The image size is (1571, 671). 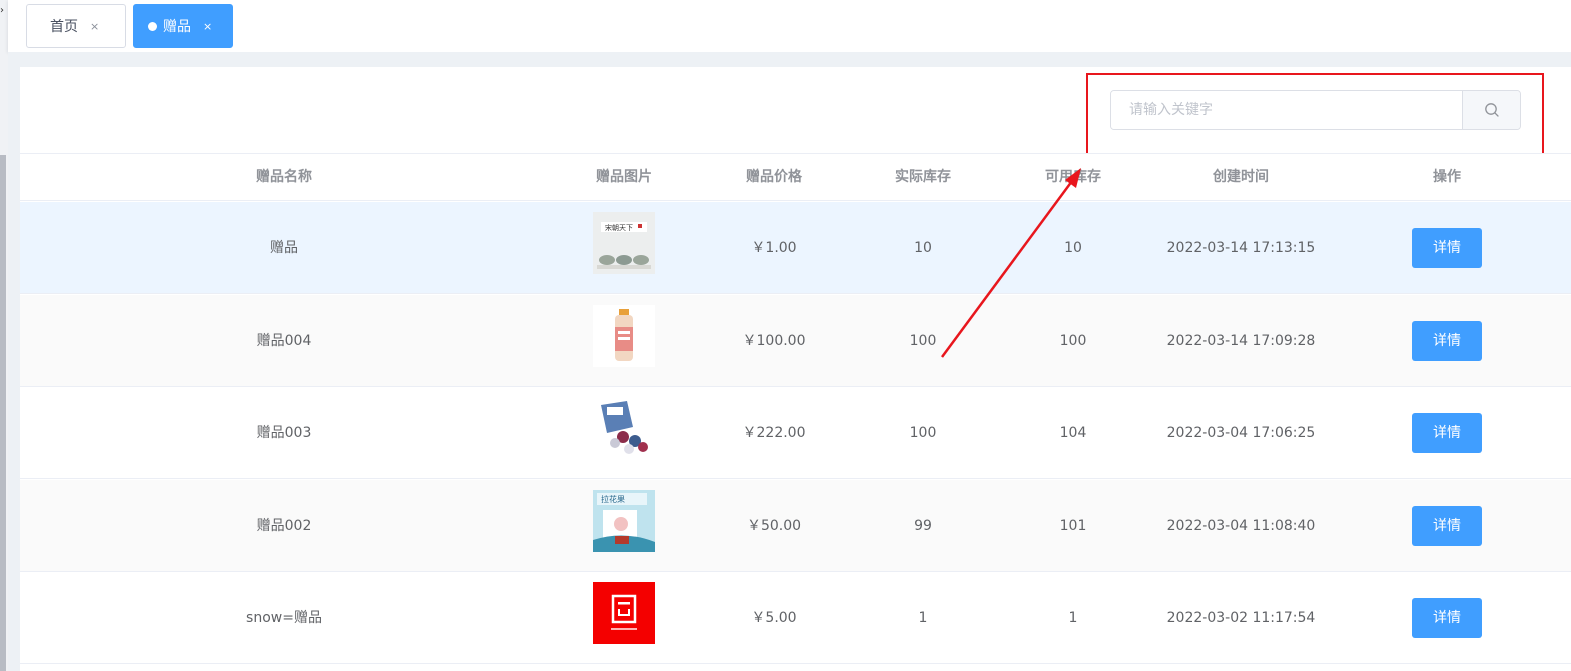 I want to click on edge-caret-icon: ›, so click(x=2, y=10).